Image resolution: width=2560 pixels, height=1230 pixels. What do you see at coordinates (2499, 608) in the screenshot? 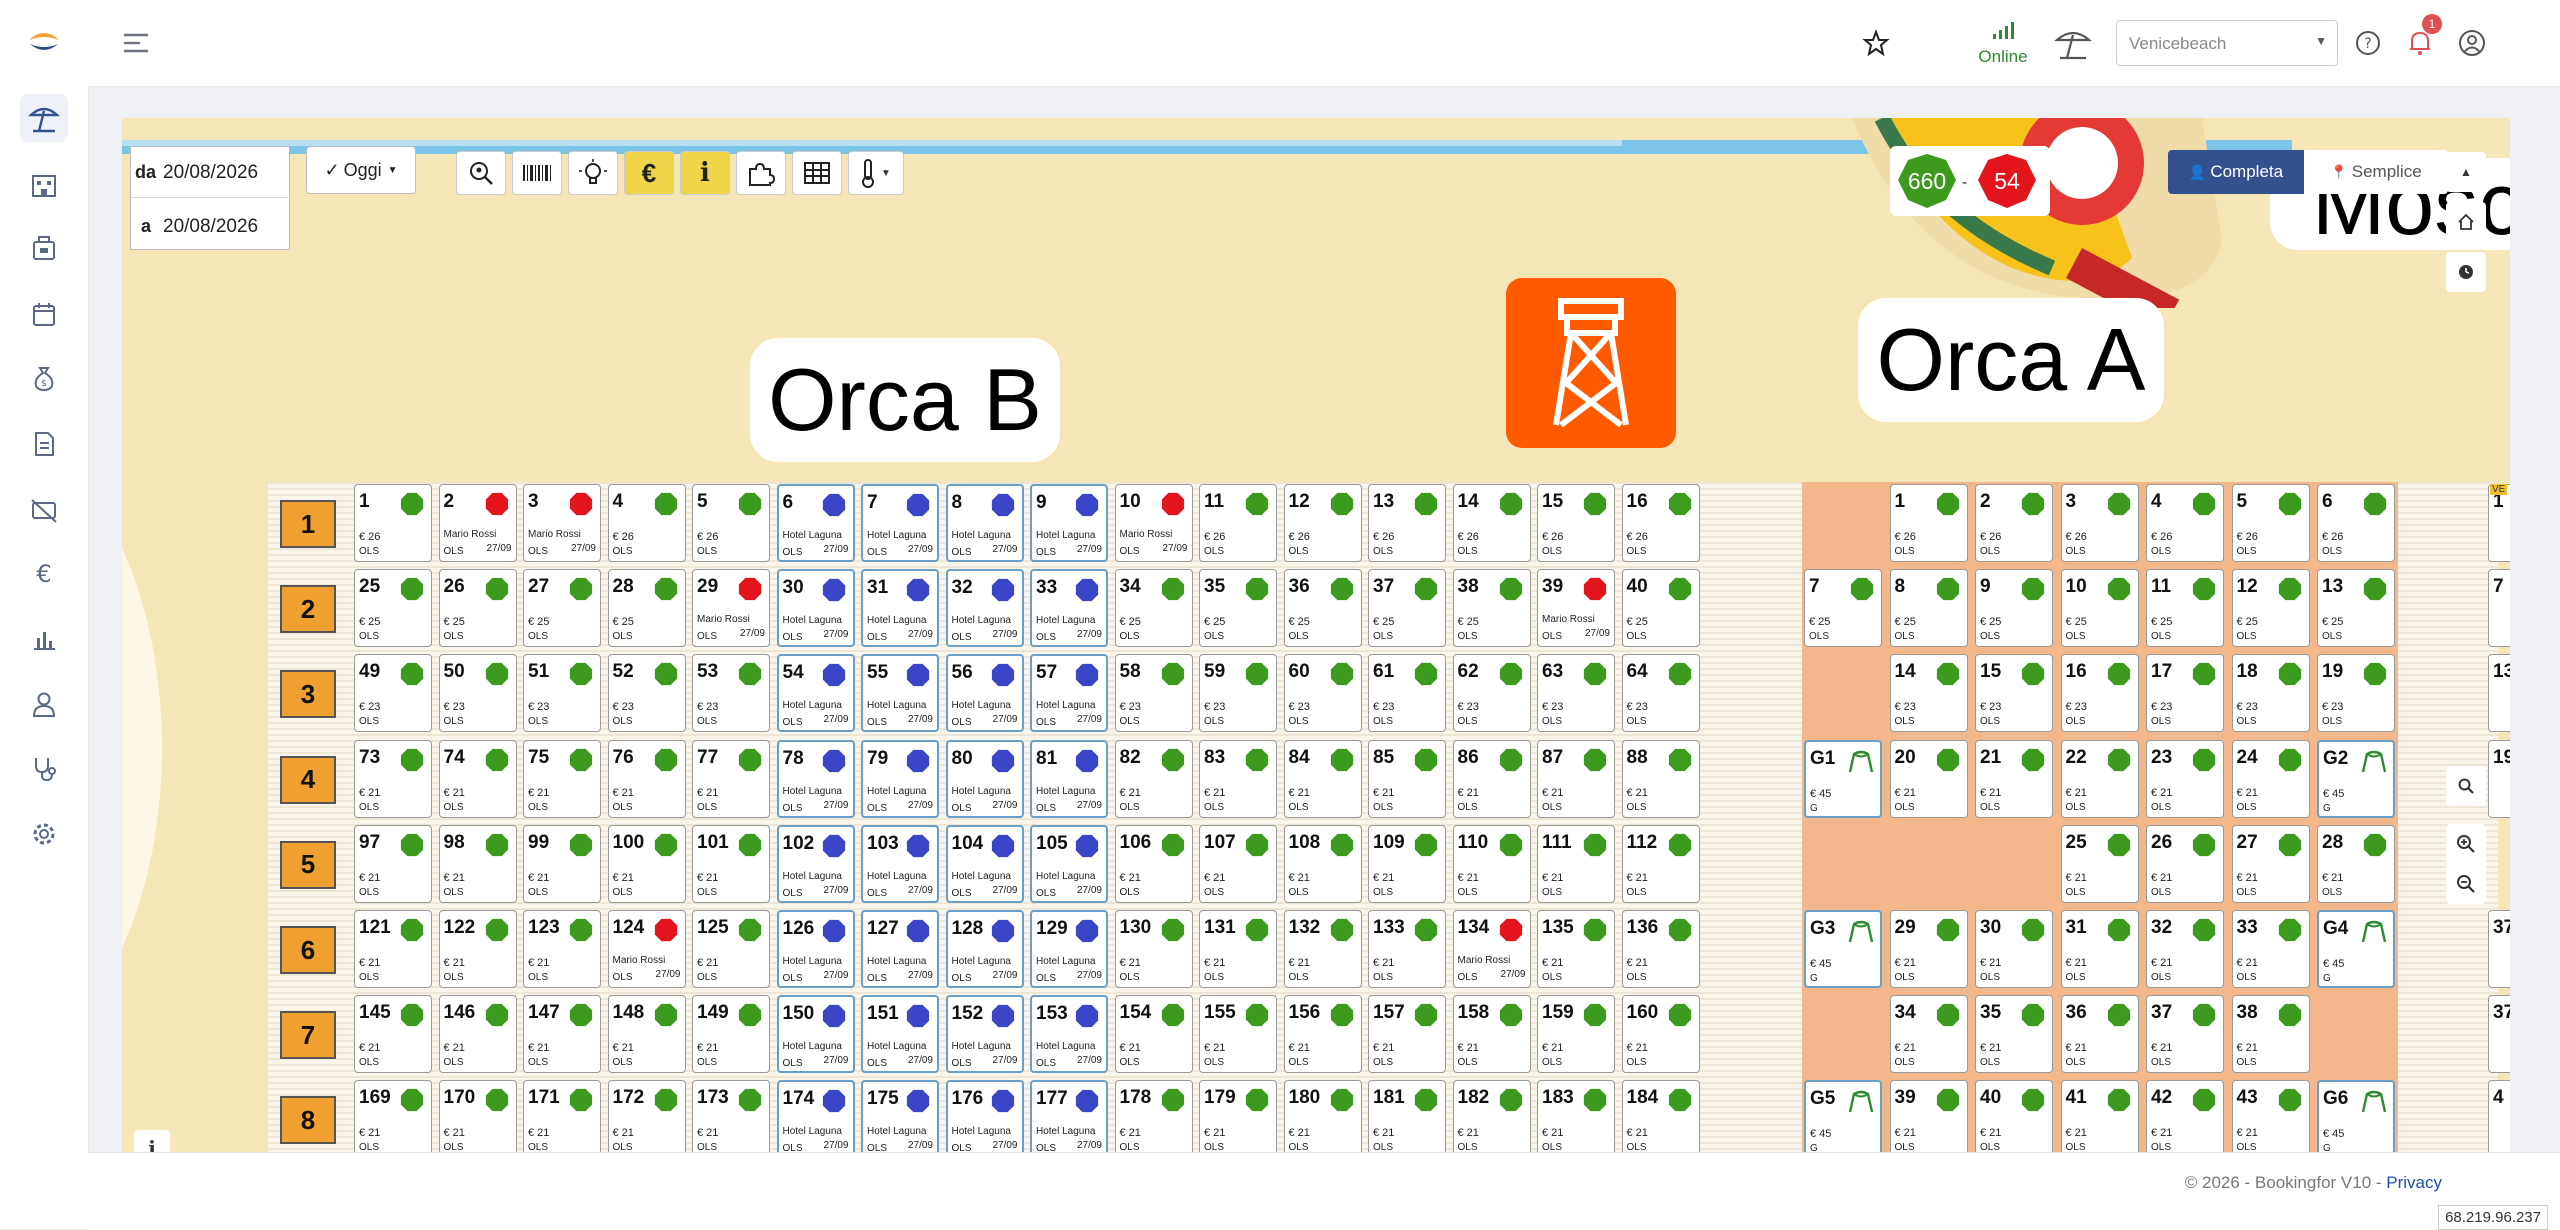
I see `umbrella-cell-partial: 7` at bounding box center [2499, 608].